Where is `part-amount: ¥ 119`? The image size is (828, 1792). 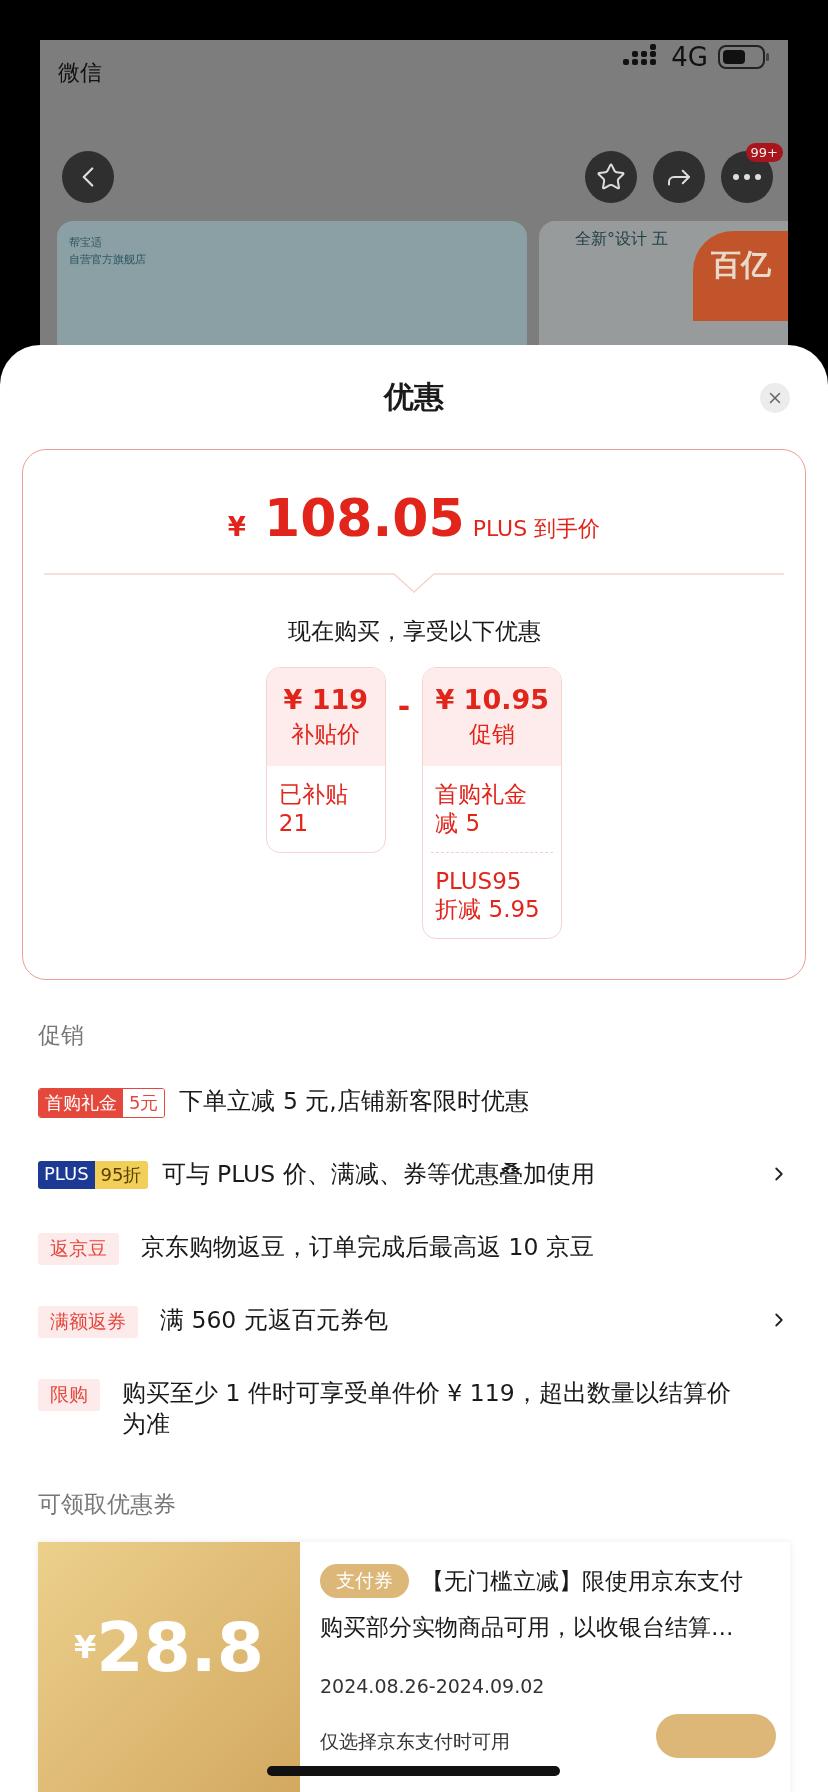
part-amount: ¥ 119 is located at coordinates (326, 699).